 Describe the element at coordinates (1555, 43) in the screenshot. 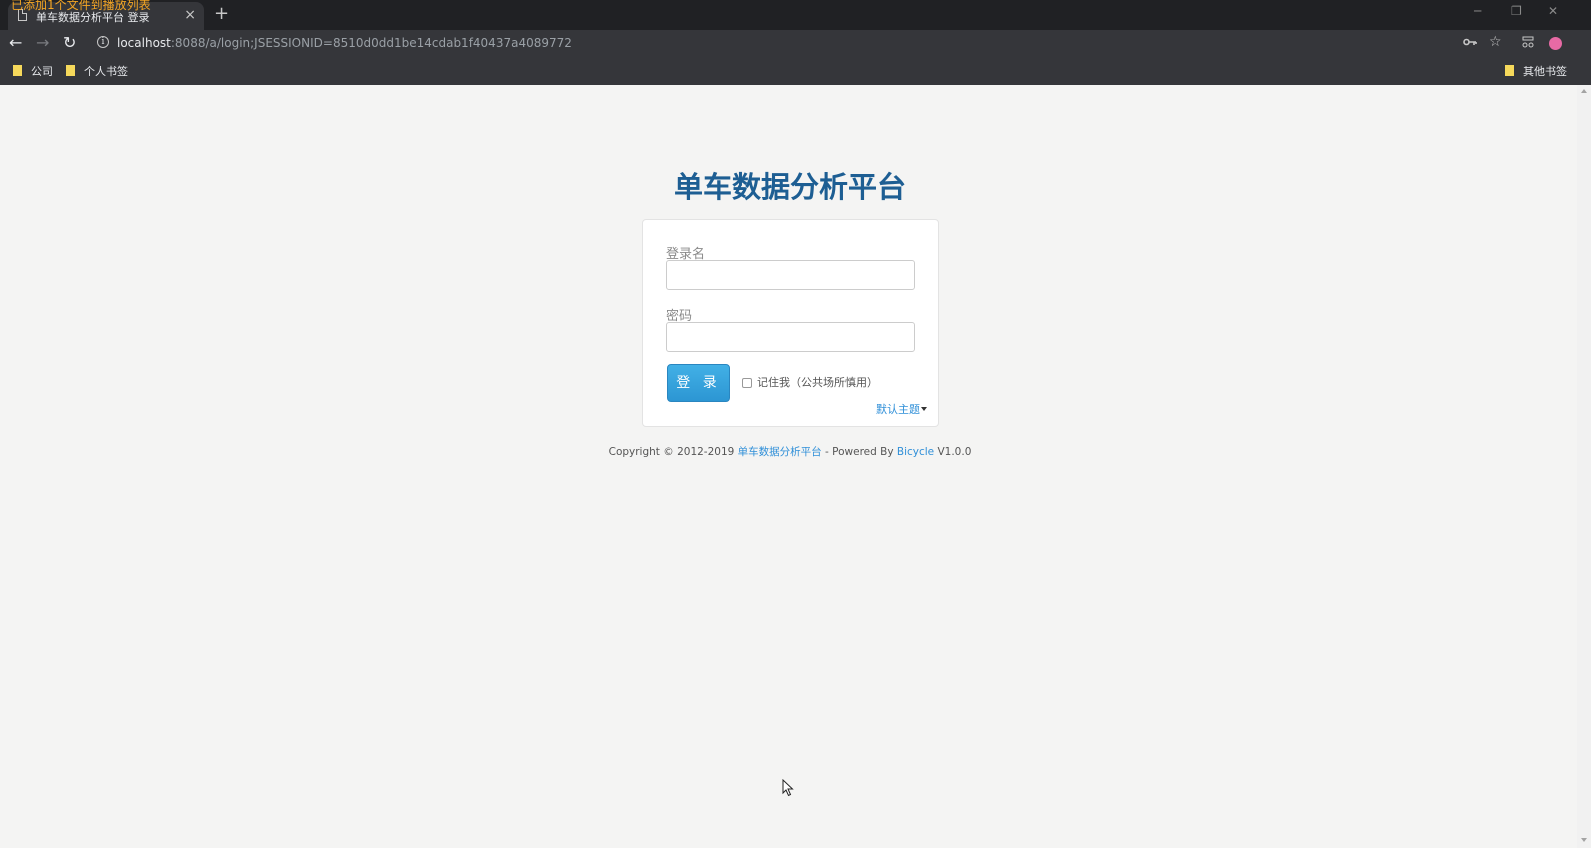

I see `profile-avatar` at that location.